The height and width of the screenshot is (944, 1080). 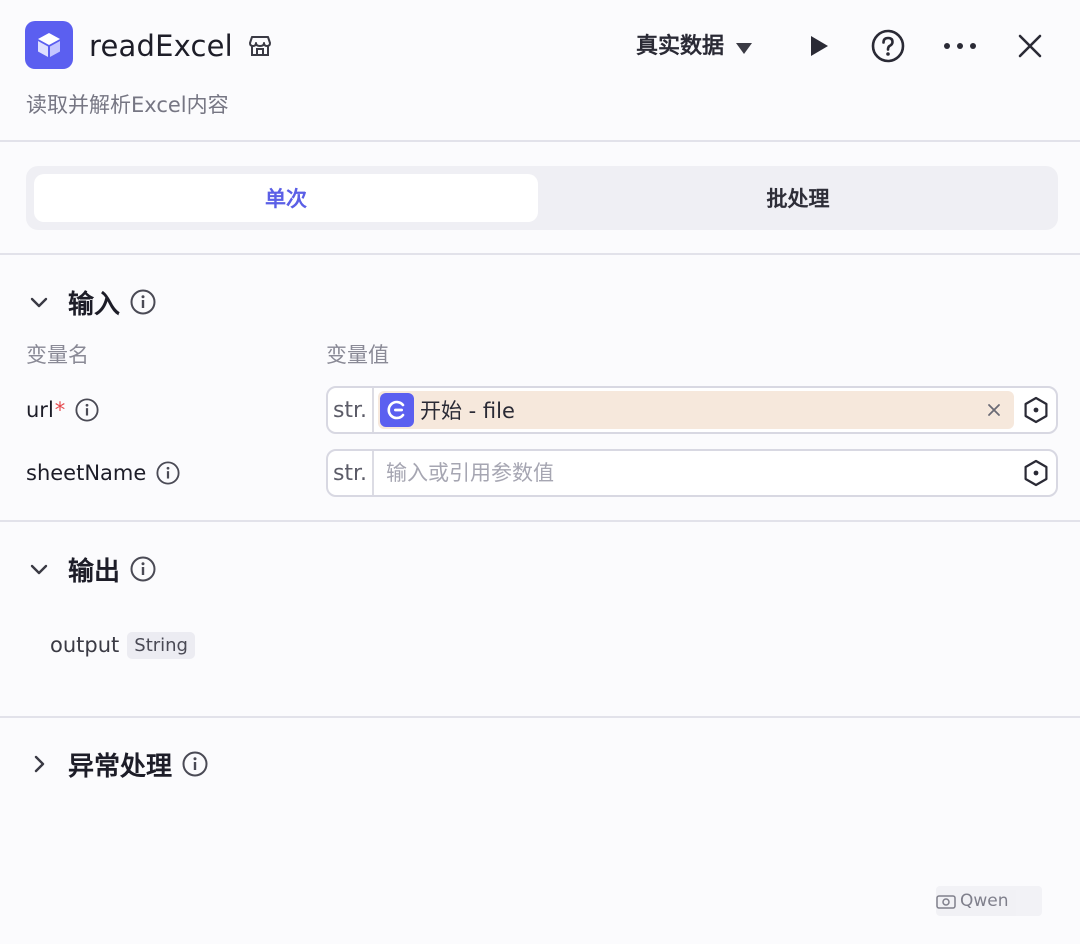 I want to click on output-section-header: 输出, so click(x=91, y=569).